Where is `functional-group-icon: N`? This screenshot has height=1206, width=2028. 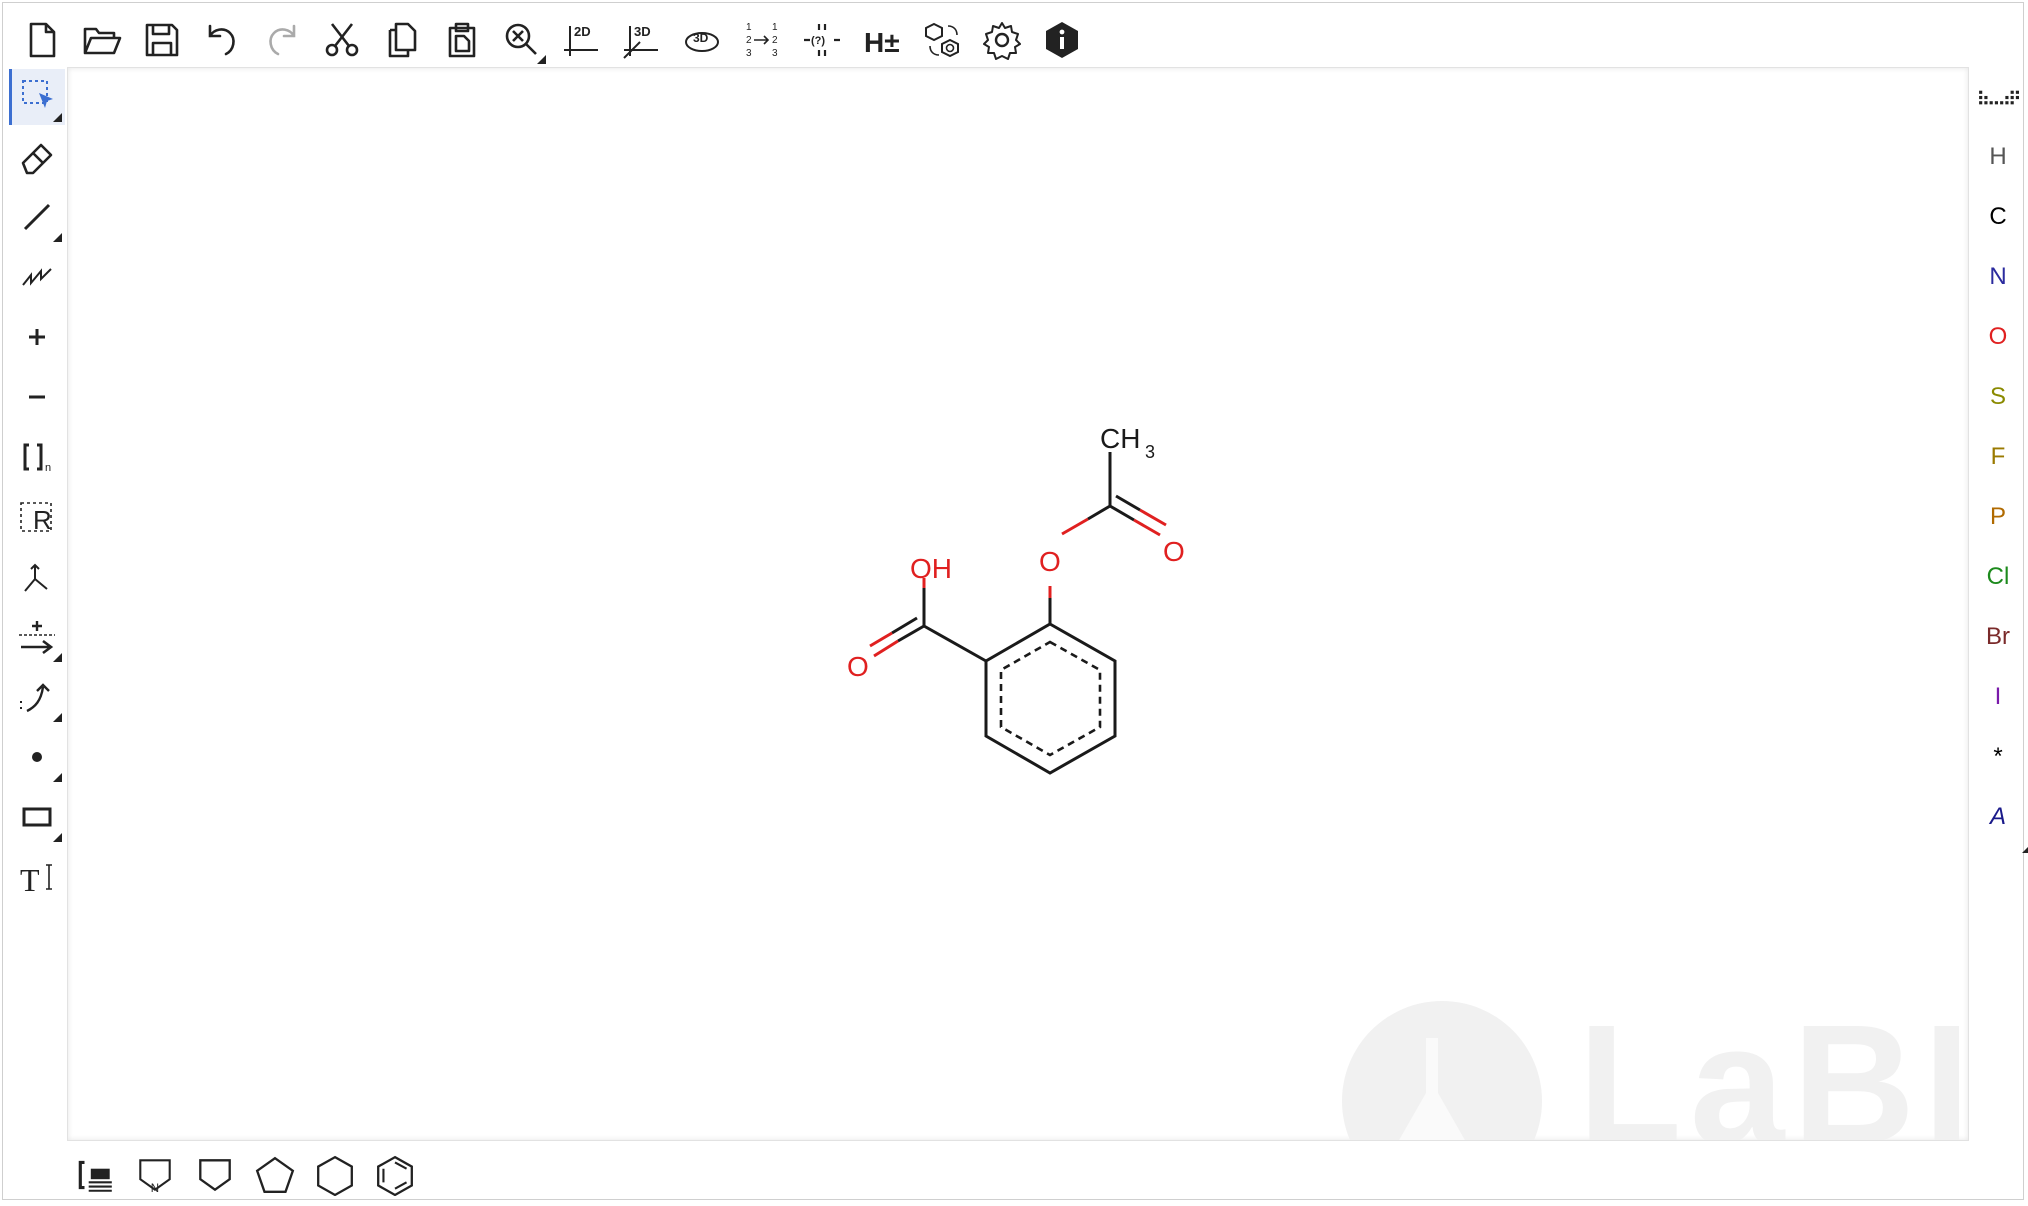
functional-group-icon: N is located at coordinates (155, 1177).